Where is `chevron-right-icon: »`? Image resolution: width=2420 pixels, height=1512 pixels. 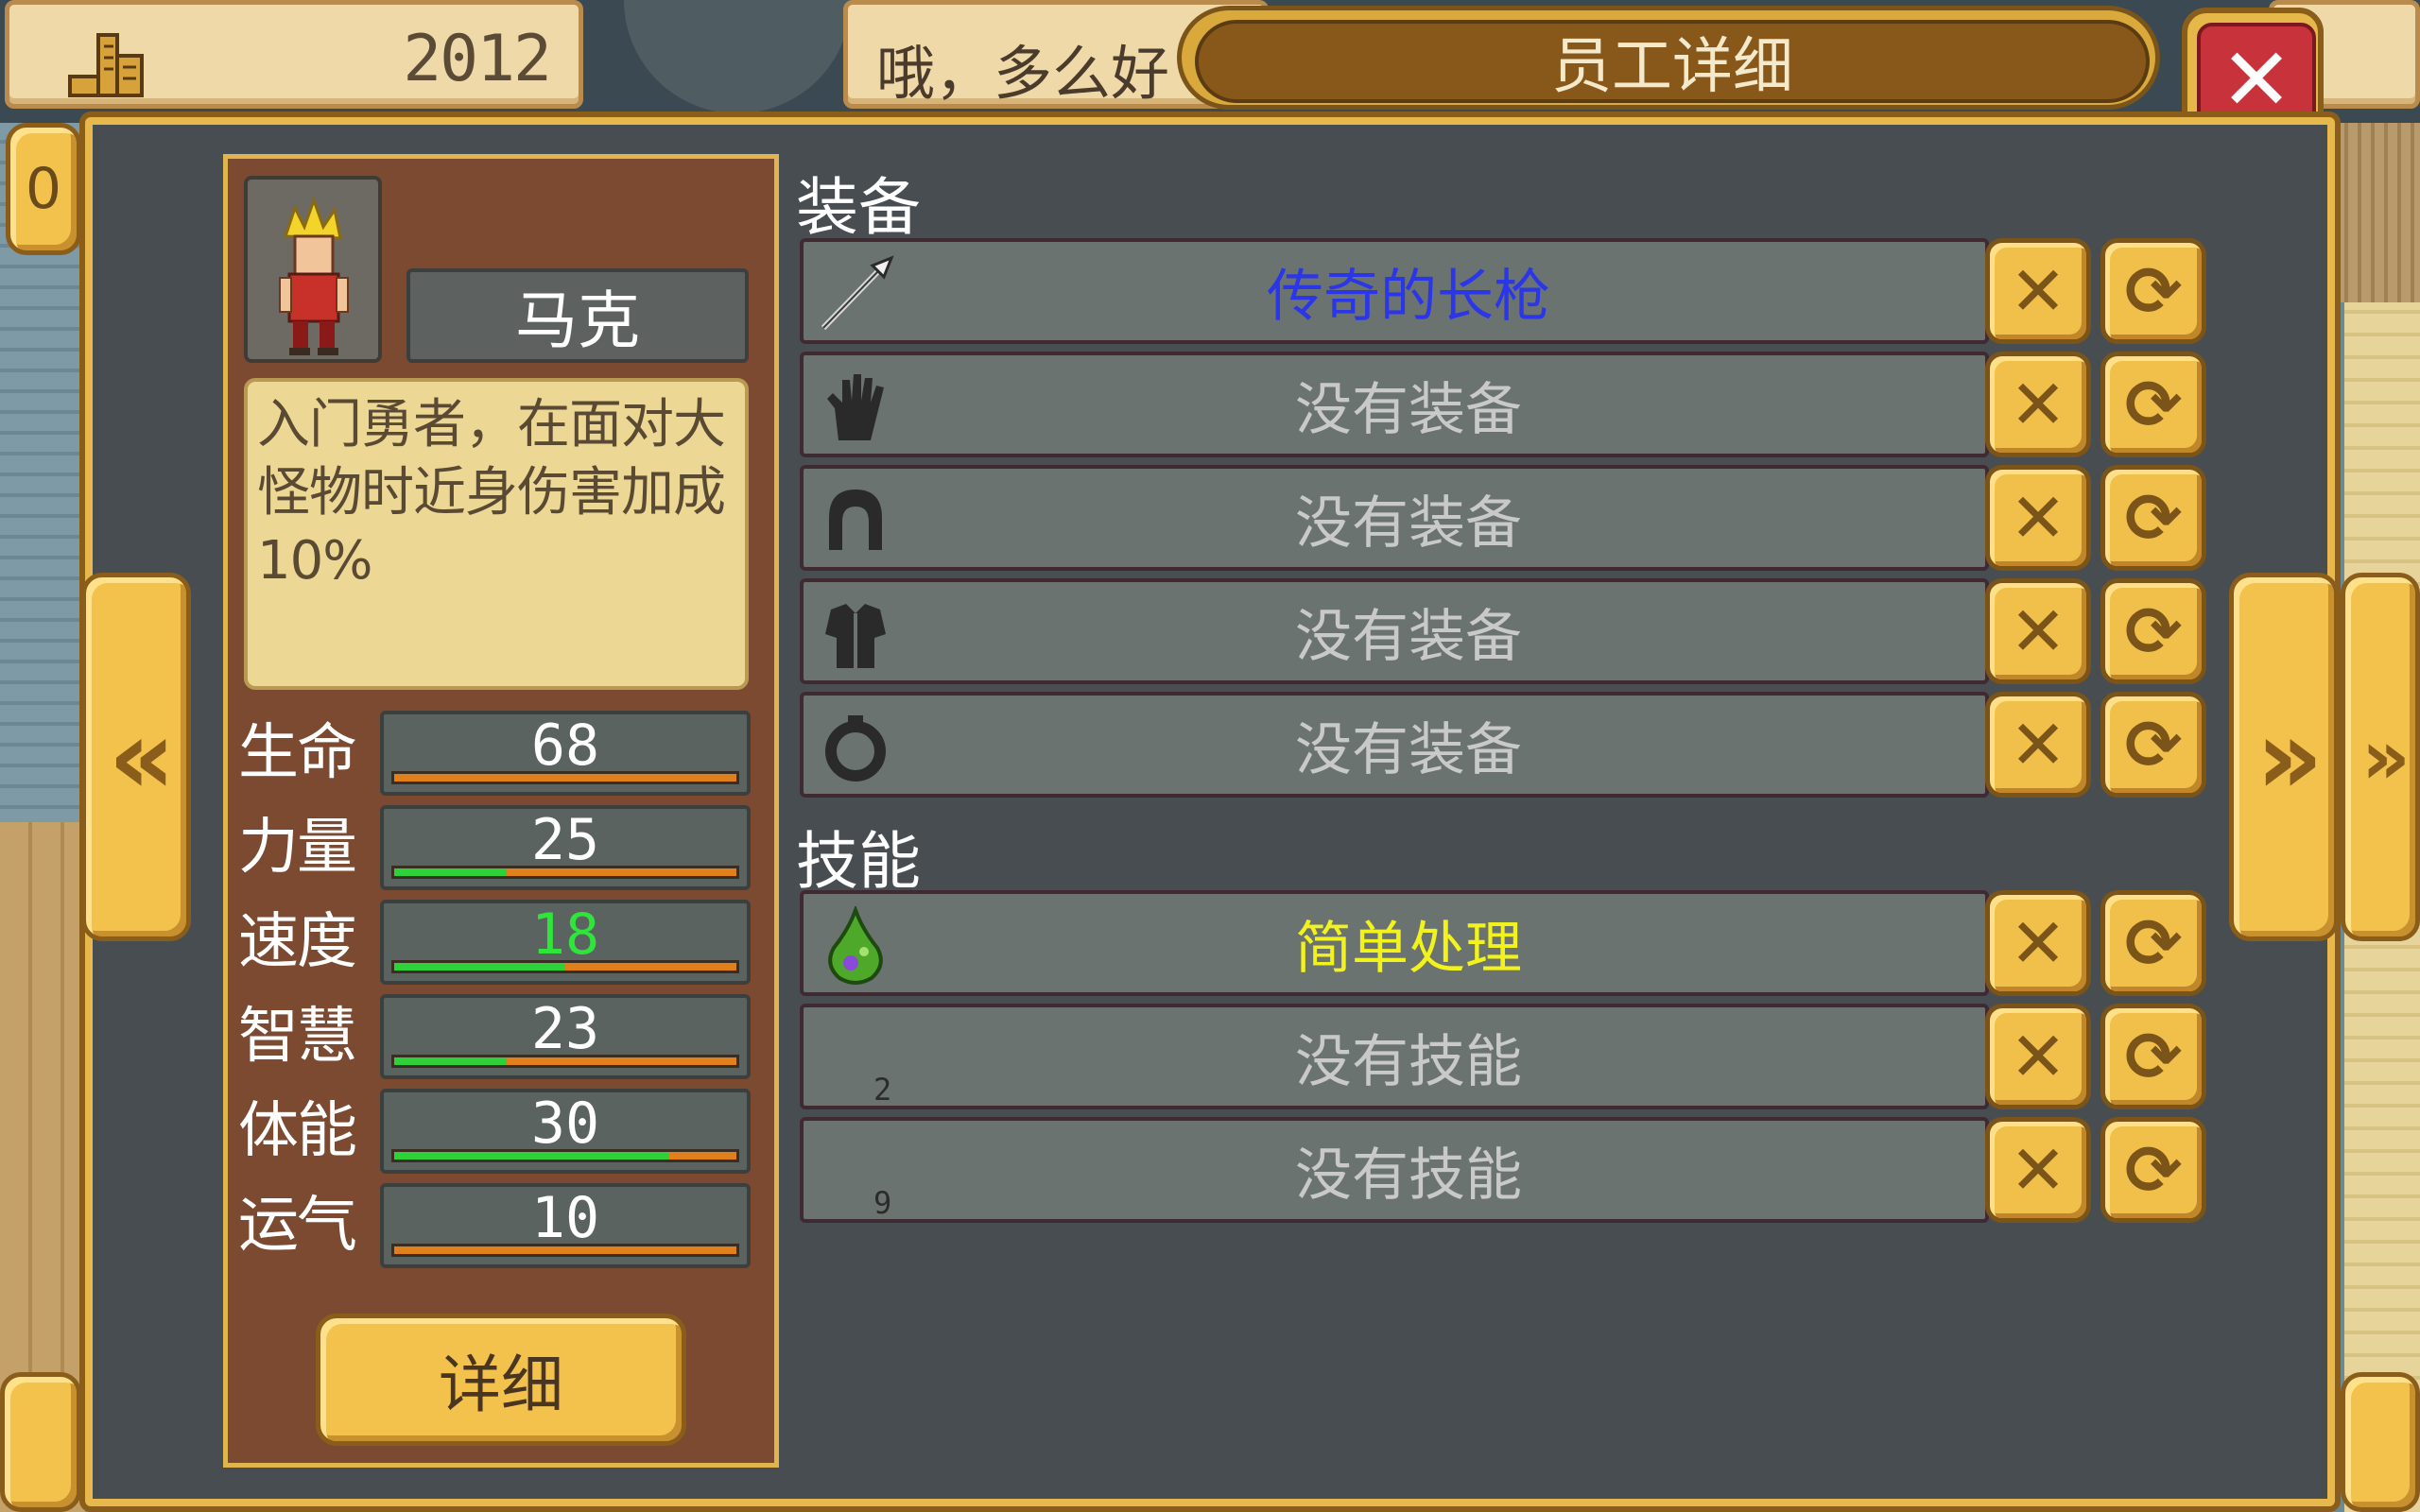
chevron-right-icon: » is located at coordinates (2386, 757).